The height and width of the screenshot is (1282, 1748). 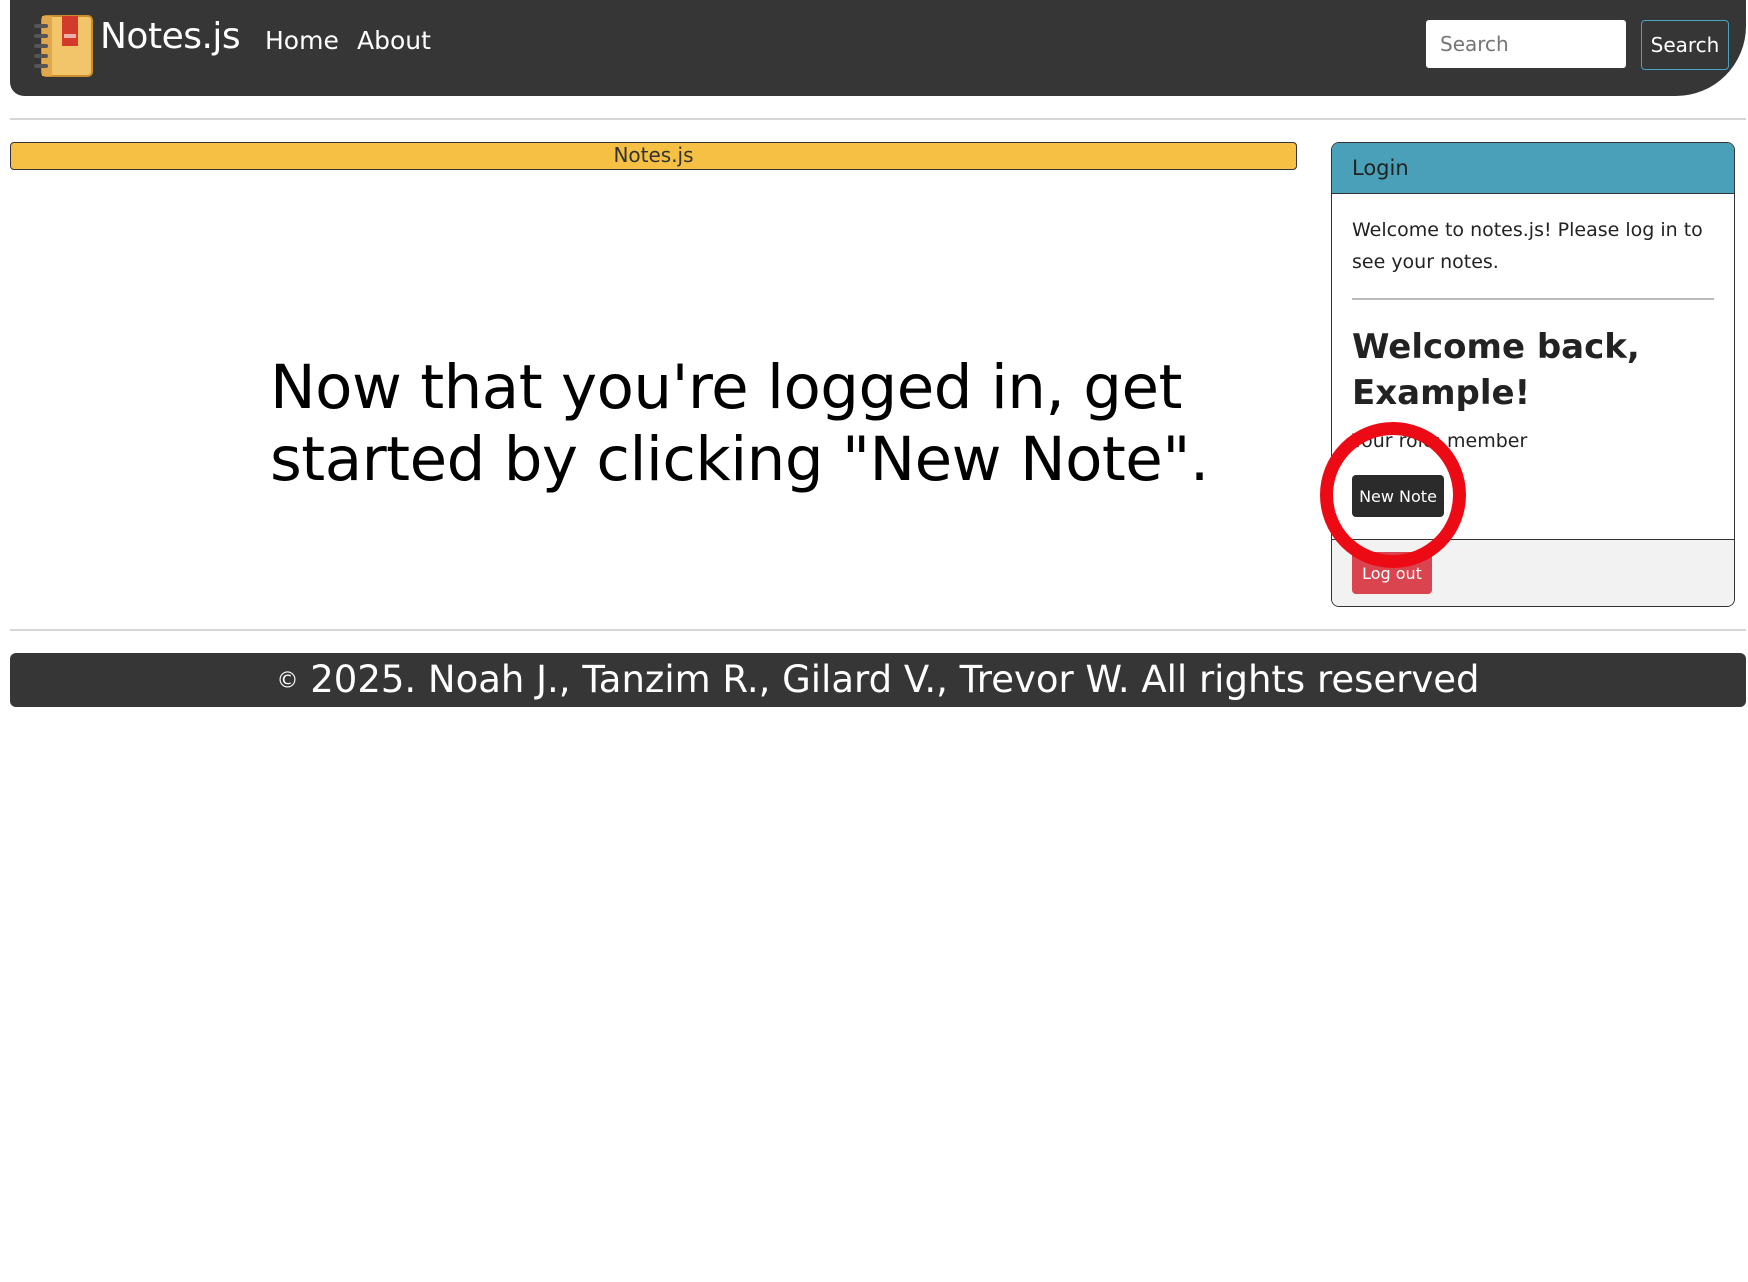 What do you see at coordinates (302, 40) in the screenshot?
I see `nav-home-link: Home` at bounding box center [302, 40].